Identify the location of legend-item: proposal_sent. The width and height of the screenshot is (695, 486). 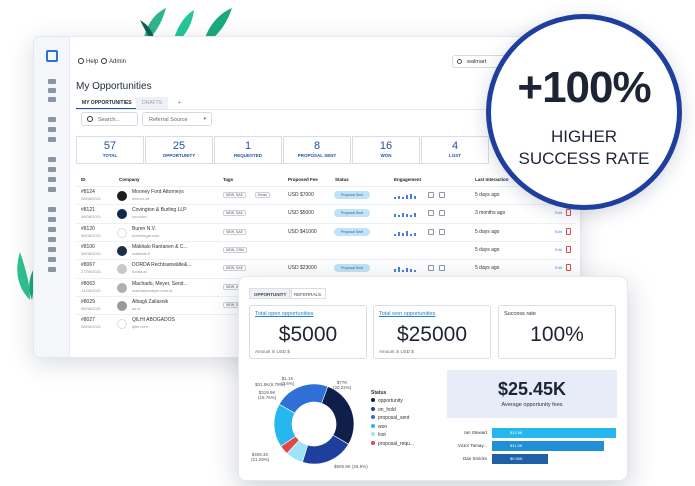
(392, 419).